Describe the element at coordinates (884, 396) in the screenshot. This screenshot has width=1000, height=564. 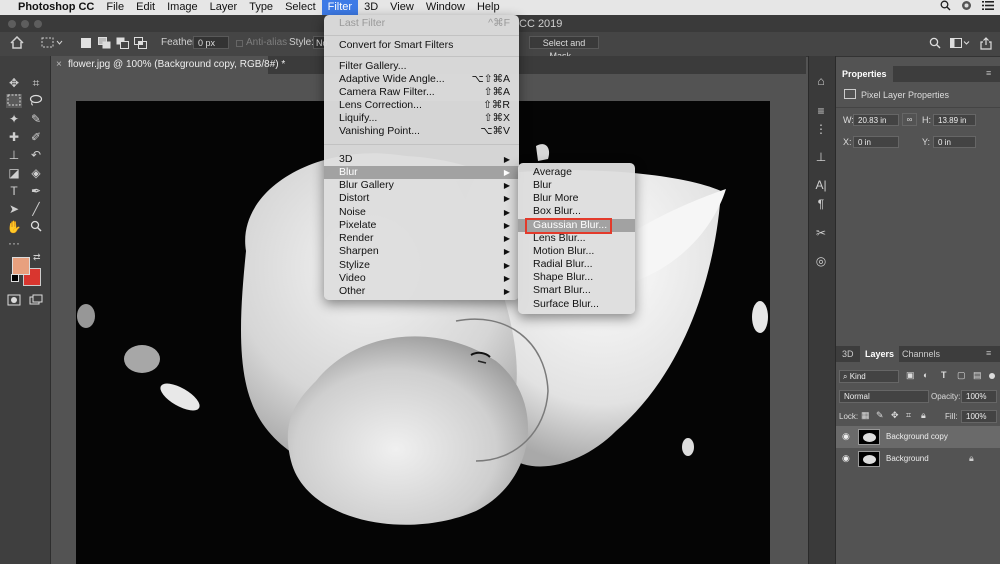
I see `blend-mode-select: Normal` at that location.